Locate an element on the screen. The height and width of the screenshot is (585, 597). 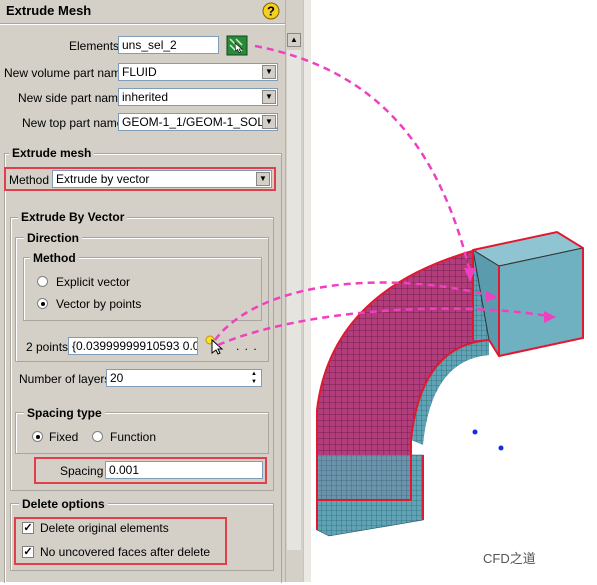
arrow-elements is located at coordinates (363, 158).